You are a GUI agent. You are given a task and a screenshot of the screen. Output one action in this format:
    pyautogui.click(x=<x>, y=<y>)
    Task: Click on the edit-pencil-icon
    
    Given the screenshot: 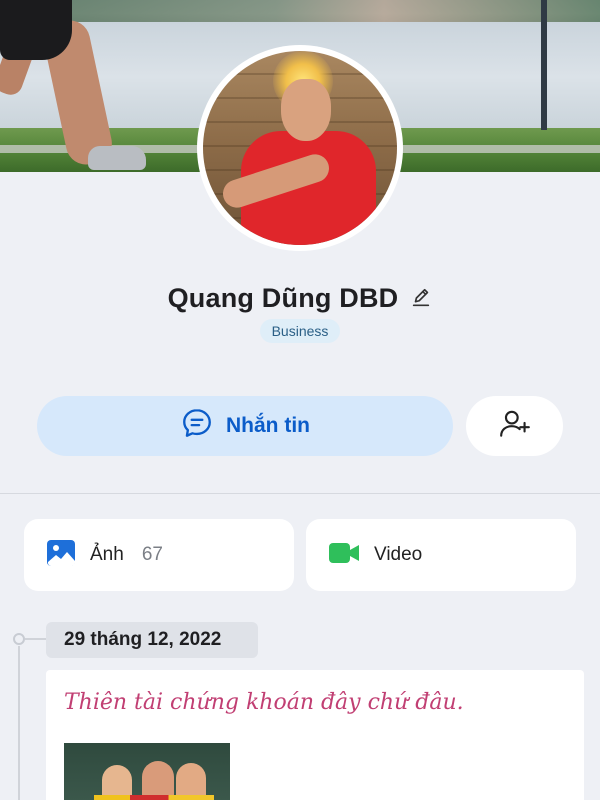 What is the action you would take?
    pyautogui.click(x=421, y=298)
    